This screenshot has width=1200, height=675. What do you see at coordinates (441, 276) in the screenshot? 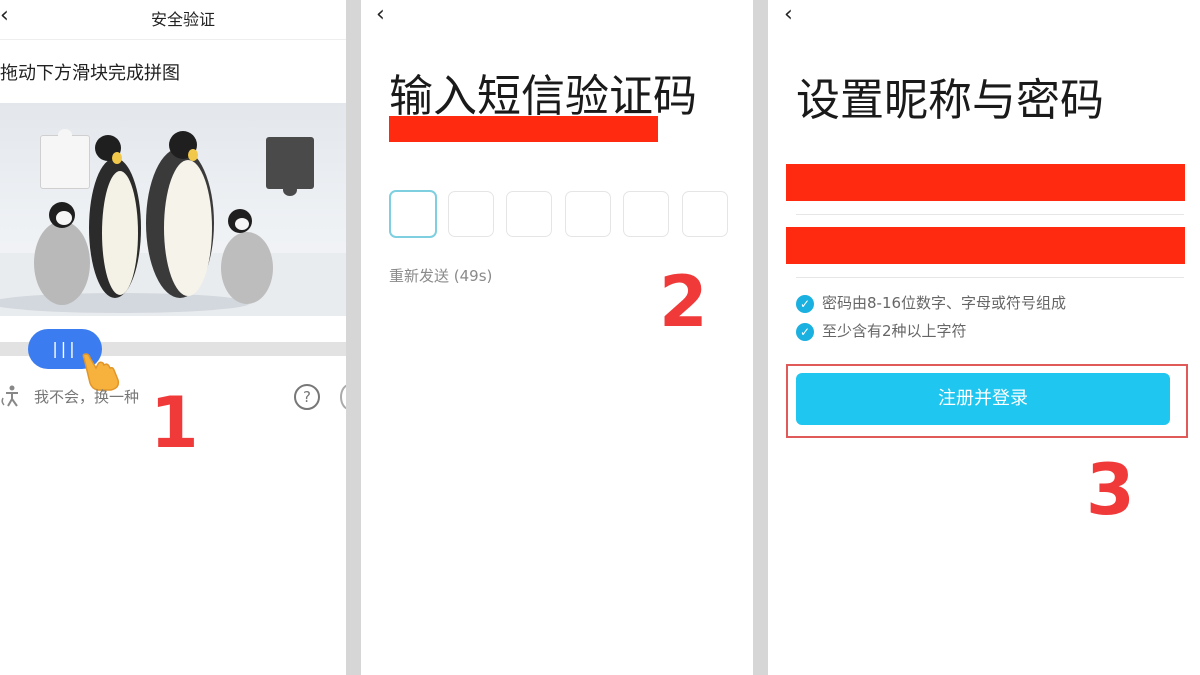
I see `resend-countdown: 重新发送 (49s)` at bounding box center [441, 276].